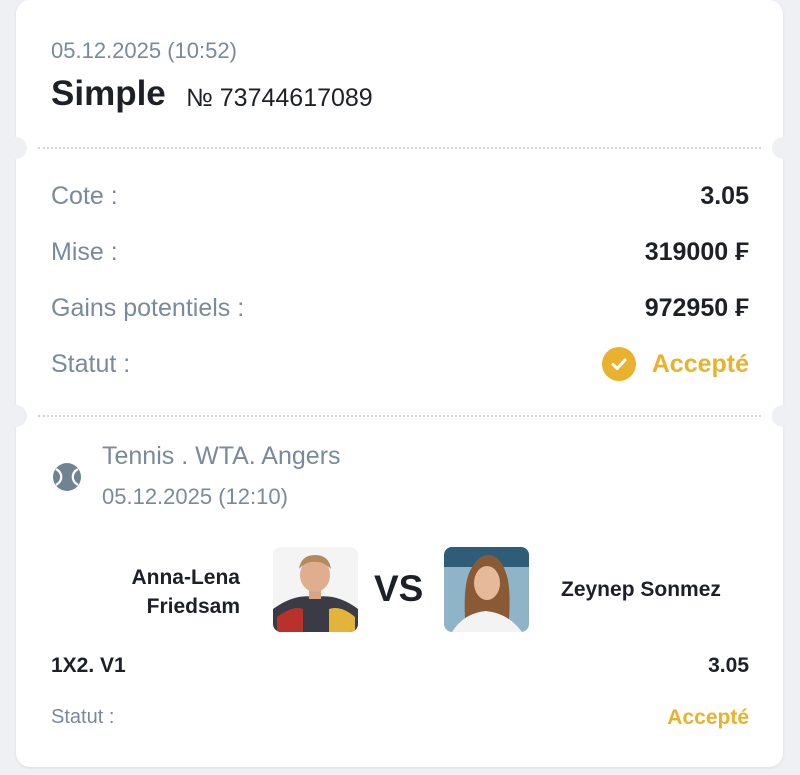  What do you see at coordinates (16, 148) in the screenshot?
I see `ticket-notch-left` at bounding box center [16, 148].